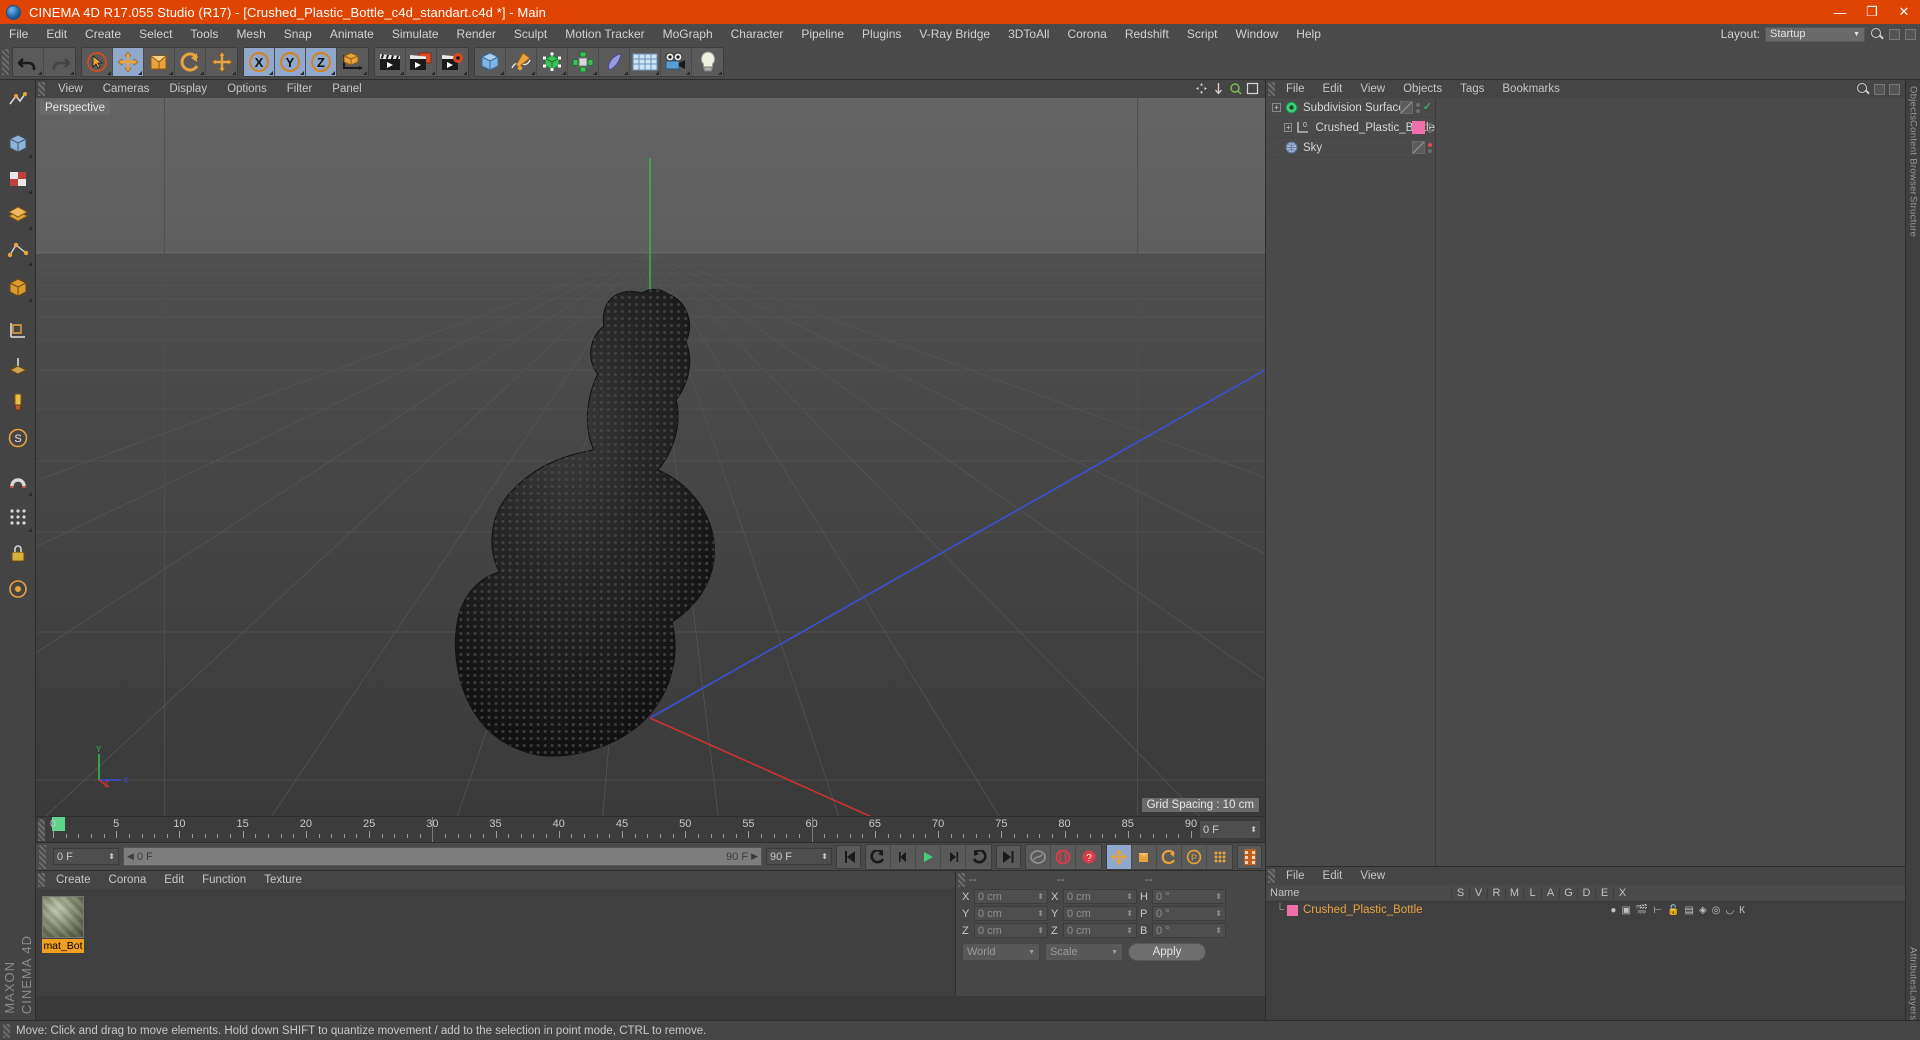 Image resolution: width=1920 pixels, height=1040 pixels. What do you see at coordinates (1167, 952) in the screenshot?
I see `apply-button: Apply` at bounding box center [1167, 952].